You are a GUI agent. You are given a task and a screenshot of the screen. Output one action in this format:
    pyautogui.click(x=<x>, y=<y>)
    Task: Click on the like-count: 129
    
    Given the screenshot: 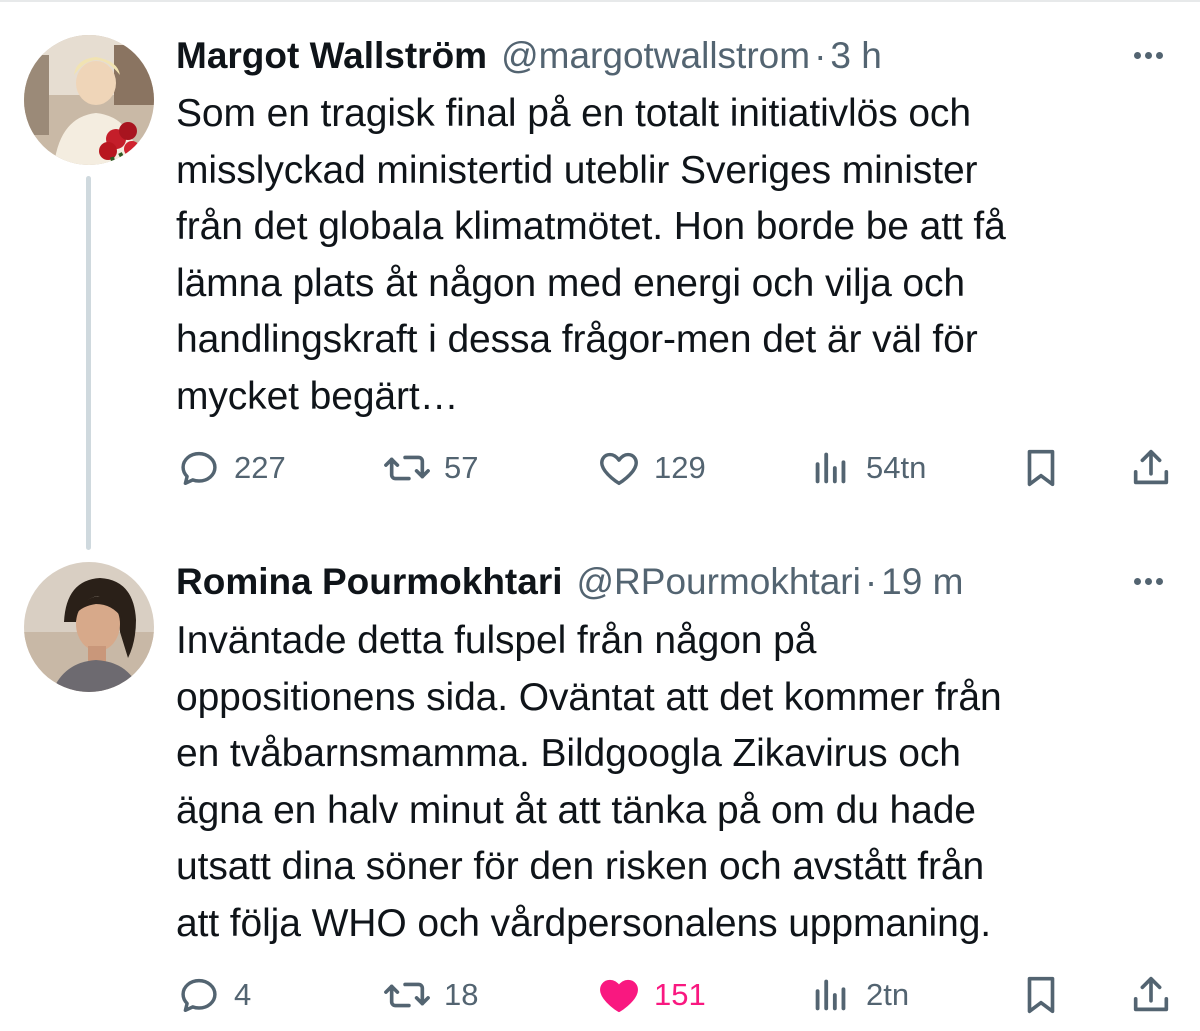 What is the action you would take?
    pyautogui.click(x=680, y=467)
    